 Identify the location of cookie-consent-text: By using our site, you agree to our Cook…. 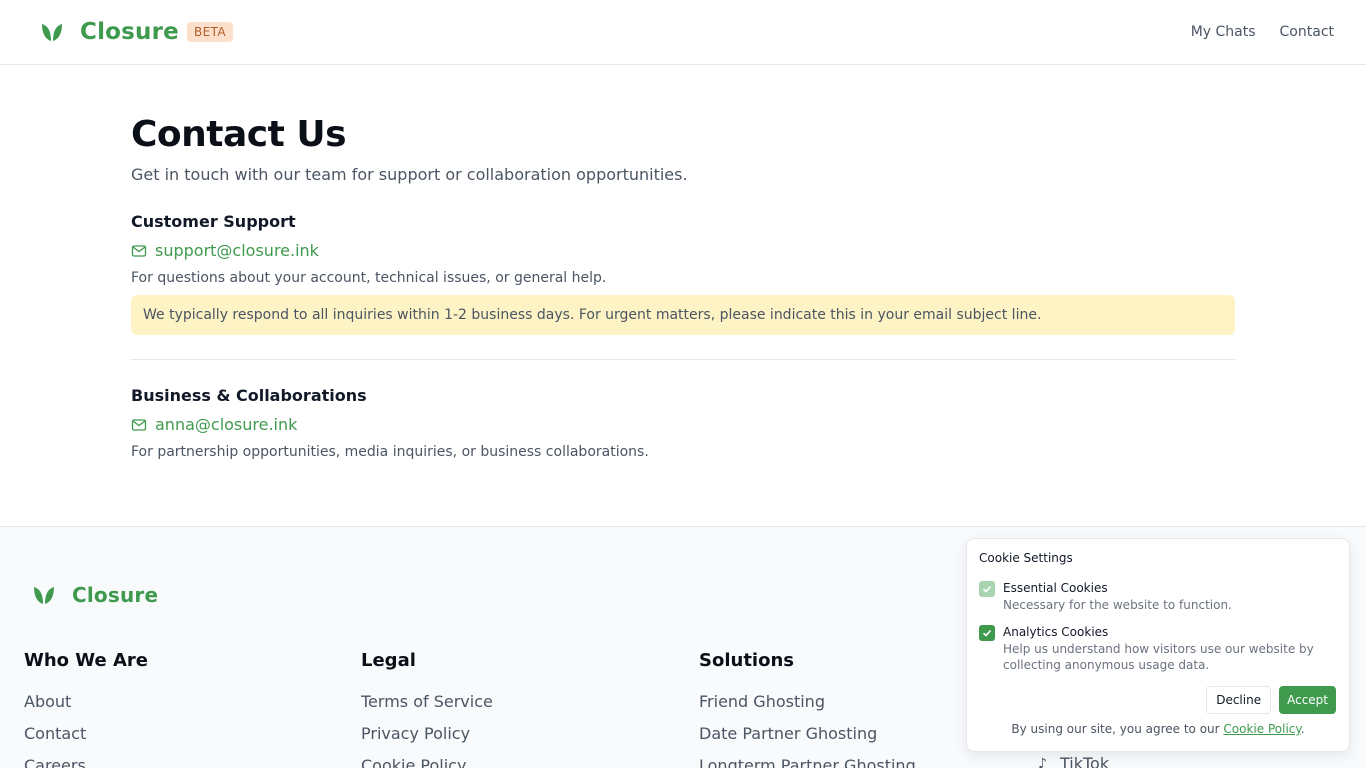
(1158, 729).